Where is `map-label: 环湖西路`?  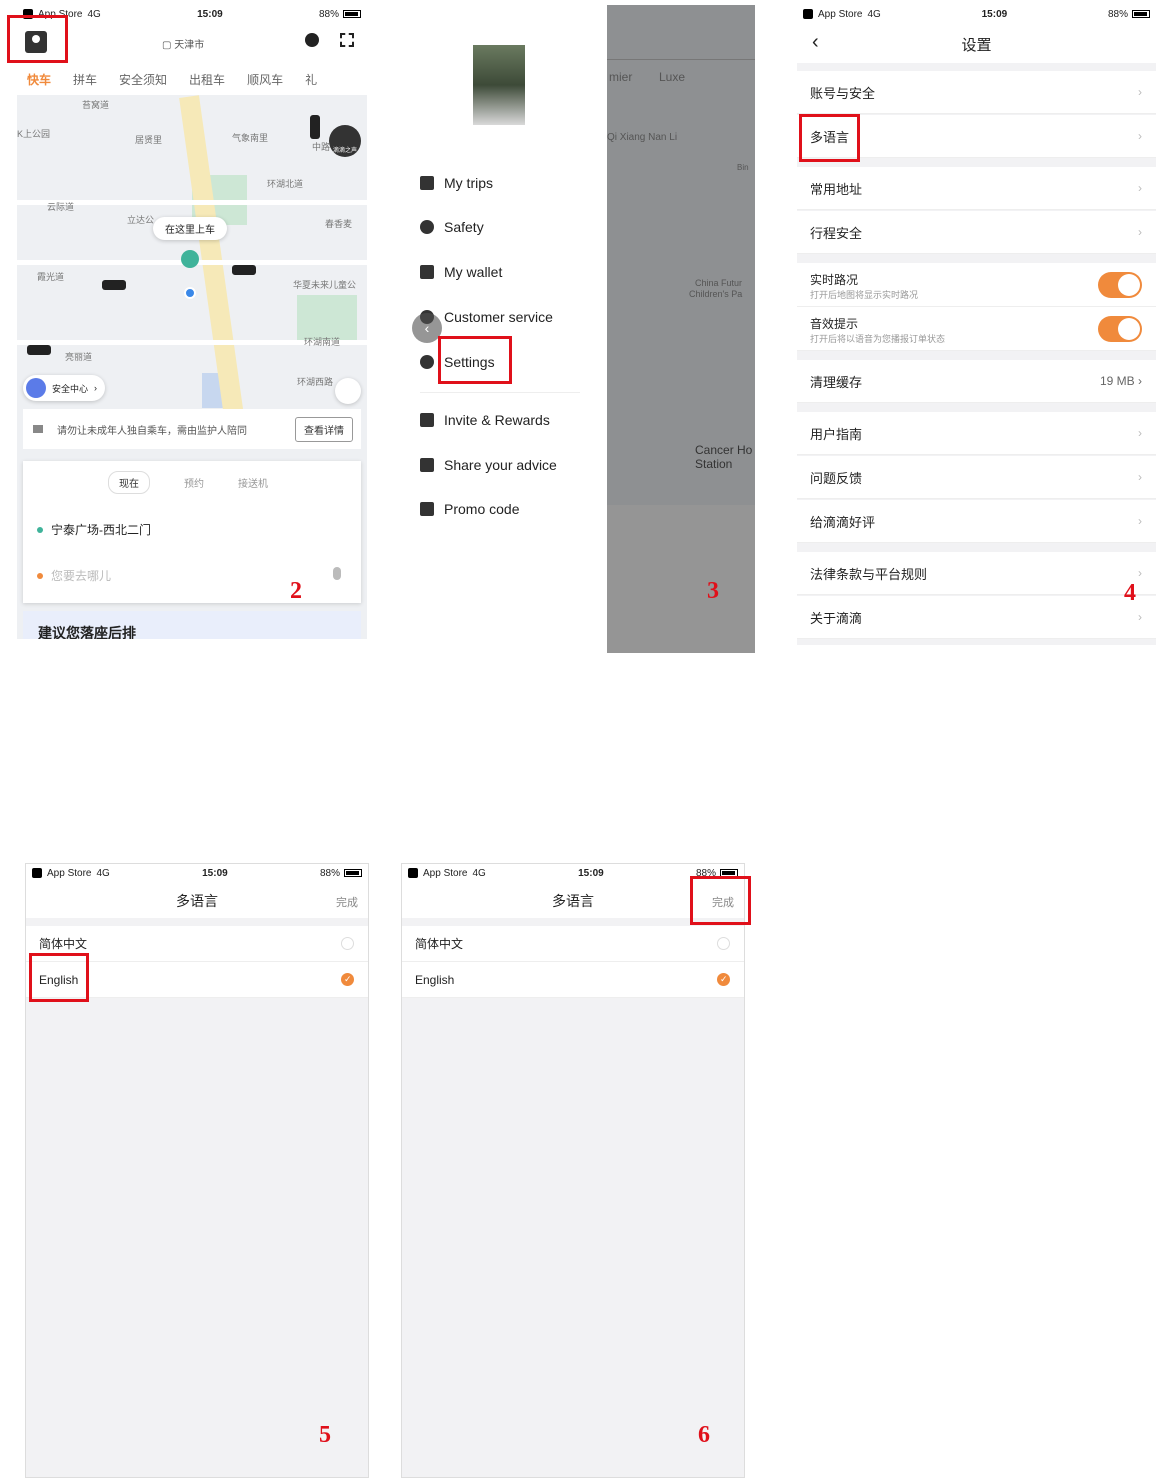
map-label: 环湖西路 is located at coordinates (315, 382).